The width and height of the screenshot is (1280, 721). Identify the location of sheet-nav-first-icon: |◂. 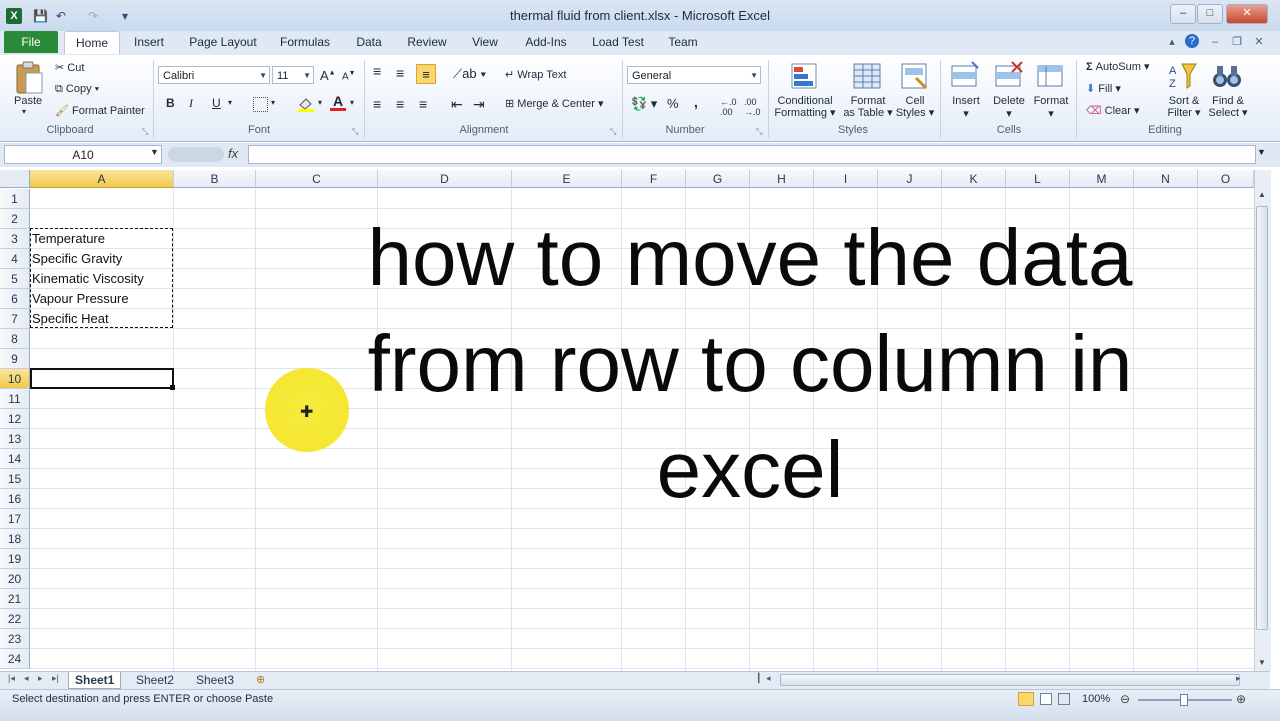
(11, 678).